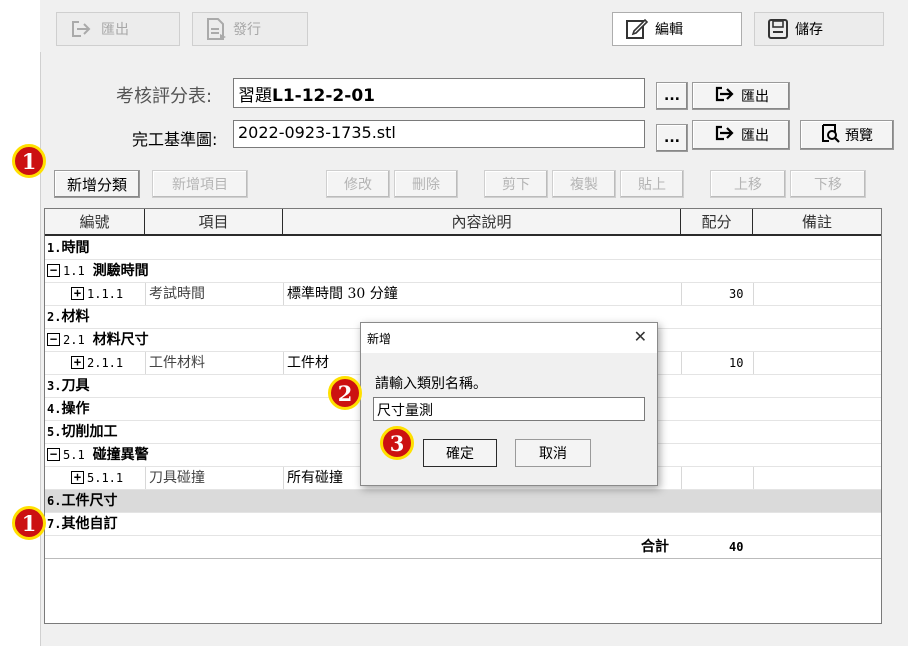 The height and width of the screenshot is (646, 908). What do you see at coordinates (482, 221) in the screenshot?
I see `header-cell: 內容說明` at bounding box center [482, 221].